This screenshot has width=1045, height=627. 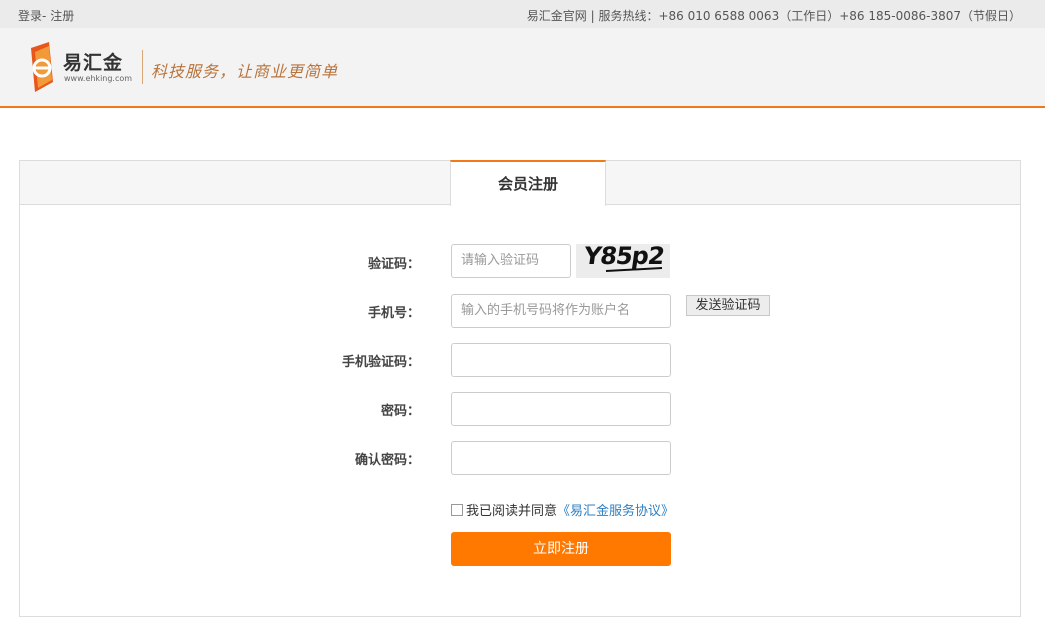 I want to click on agreement-text: 我已阅读并同意, so click(x=512, y=511).